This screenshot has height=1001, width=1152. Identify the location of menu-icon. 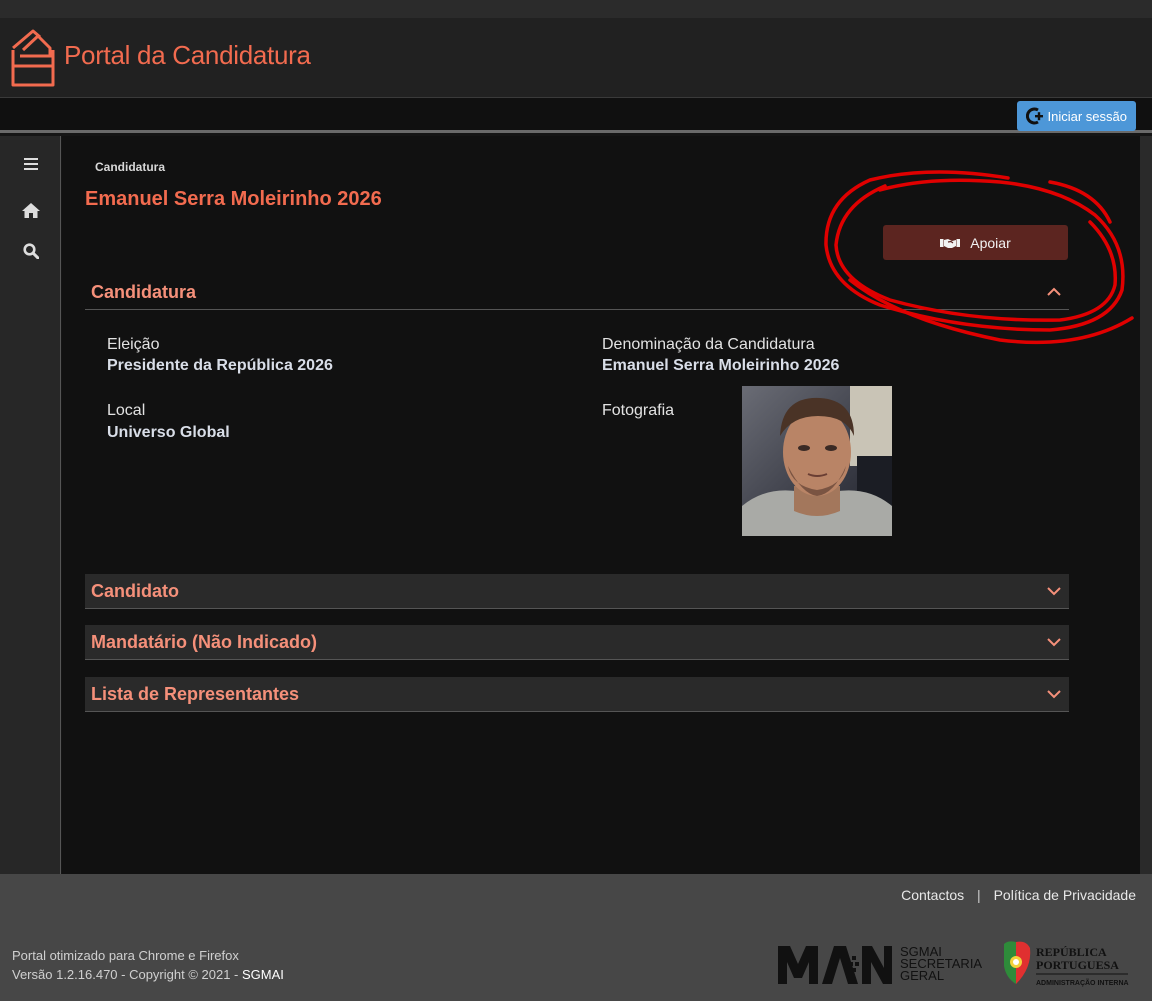
(31, 164).